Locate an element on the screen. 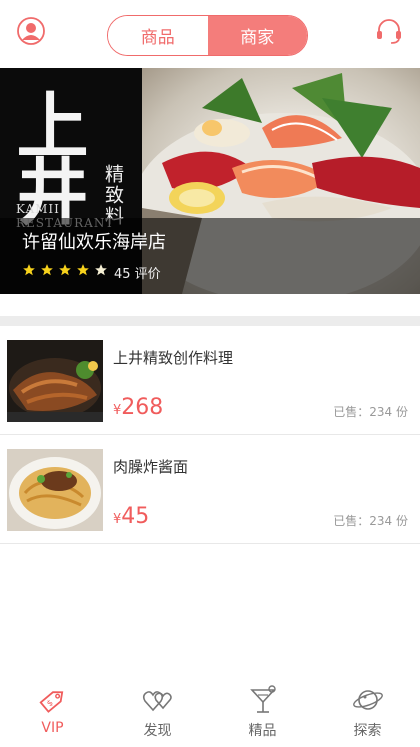  shop-name: 许留仙欢乐海岸店 is located at coordinates (94, 242).